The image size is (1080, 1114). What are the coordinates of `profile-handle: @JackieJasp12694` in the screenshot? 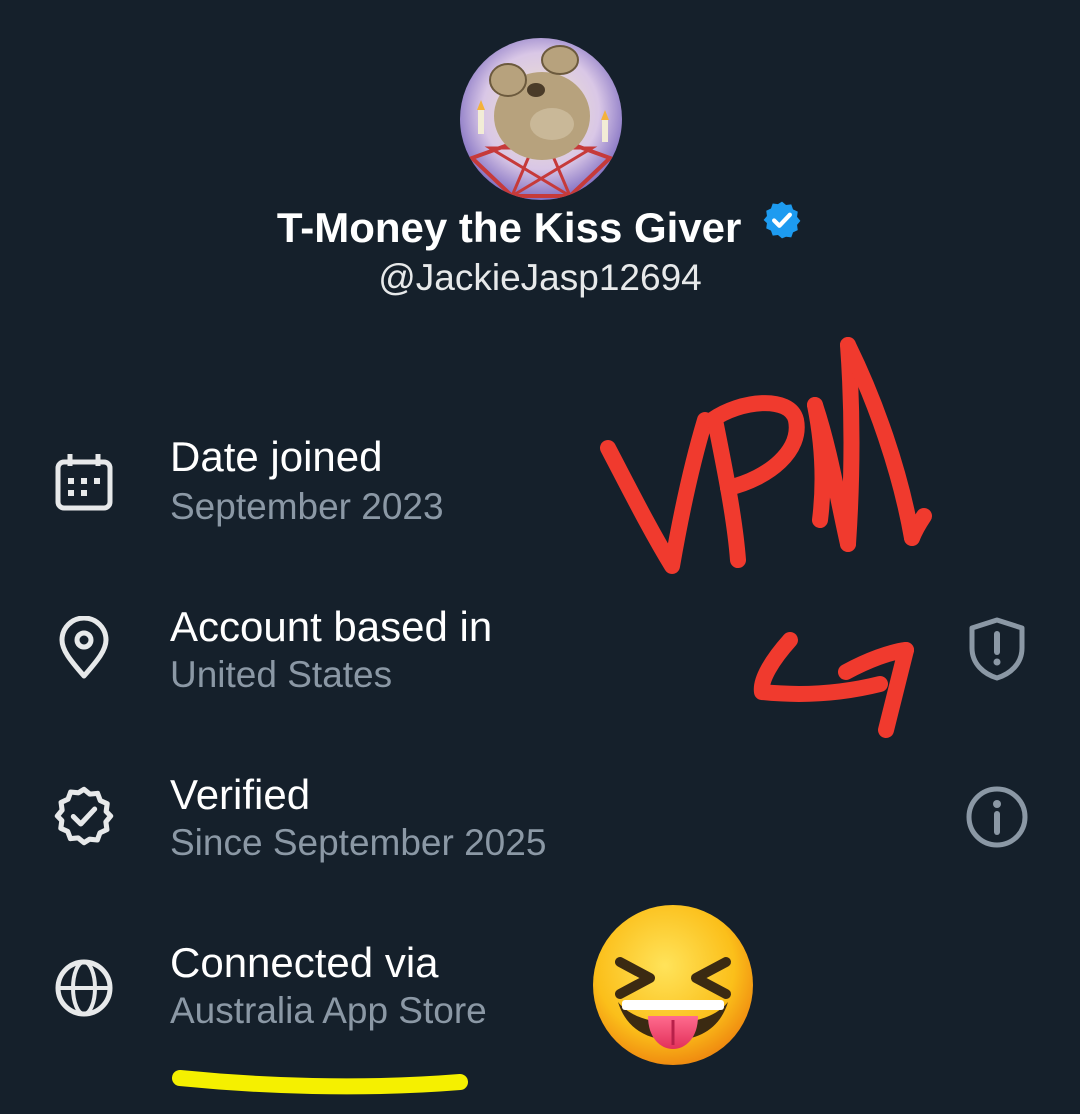 It's located at (540, 277).